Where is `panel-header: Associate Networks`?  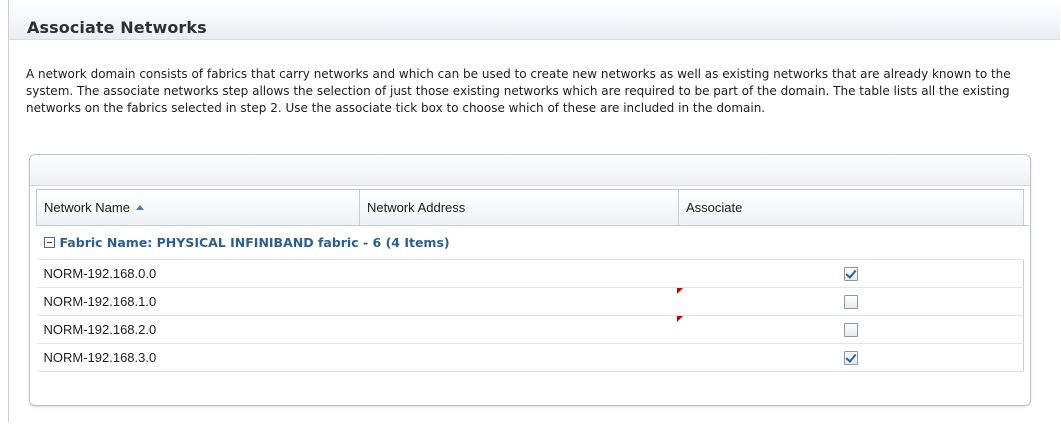 panel-header: Associate Networks is located at coordinates (534, 20).